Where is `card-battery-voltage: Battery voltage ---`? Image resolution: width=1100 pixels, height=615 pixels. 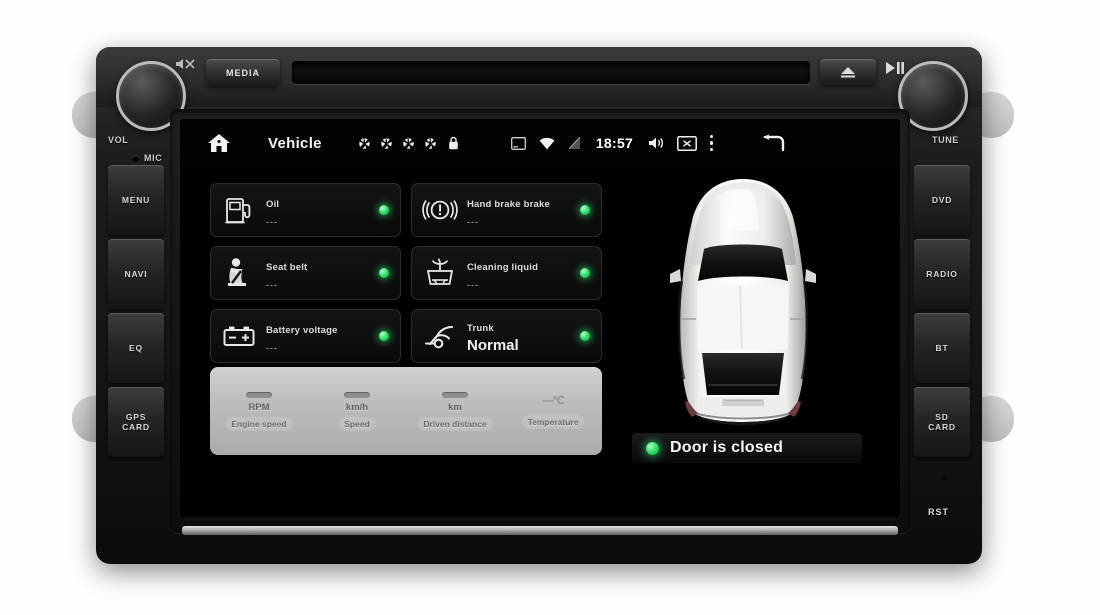 card-battery-voltage: Battery voltage --- is located at coordinates (305, 336).